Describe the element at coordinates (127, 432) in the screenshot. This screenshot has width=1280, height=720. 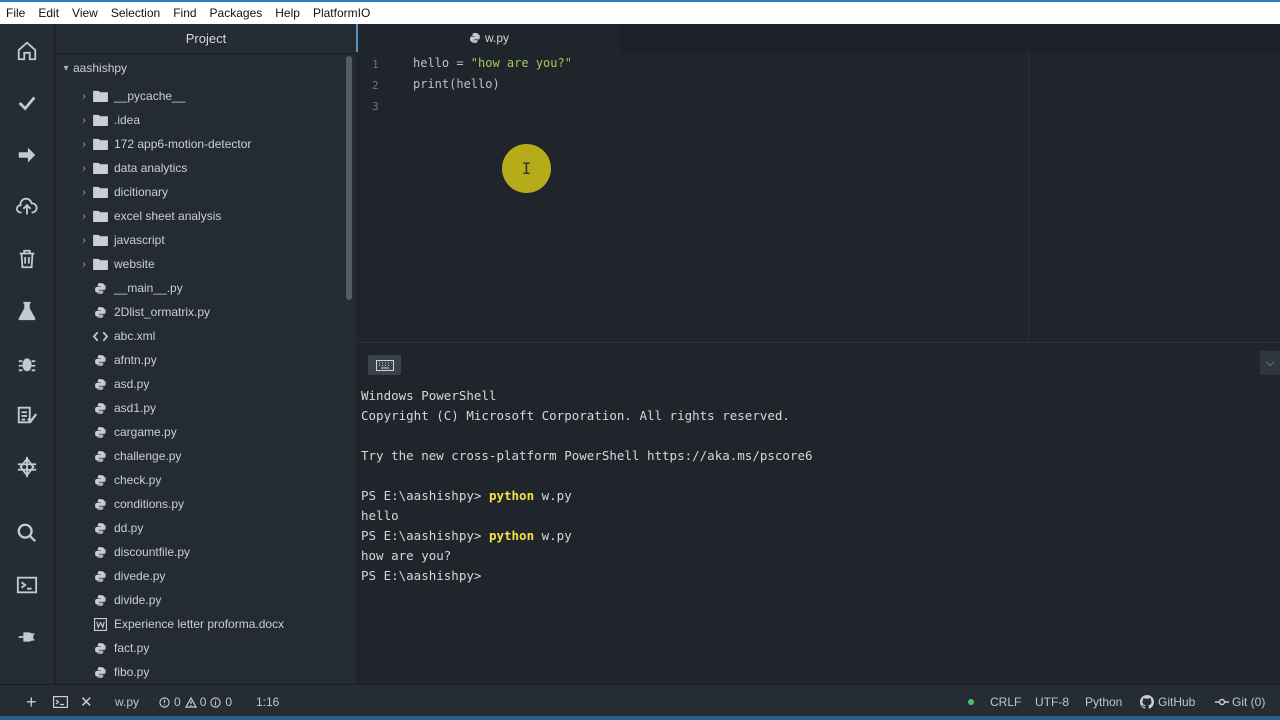
I see `tree-file: cargame.py` at that location.